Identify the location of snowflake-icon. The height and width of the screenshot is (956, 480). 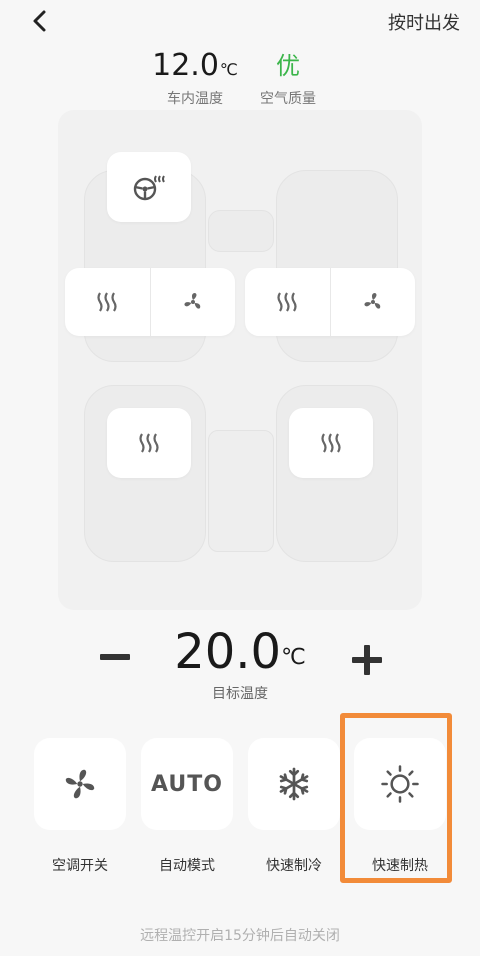
(294, 784).